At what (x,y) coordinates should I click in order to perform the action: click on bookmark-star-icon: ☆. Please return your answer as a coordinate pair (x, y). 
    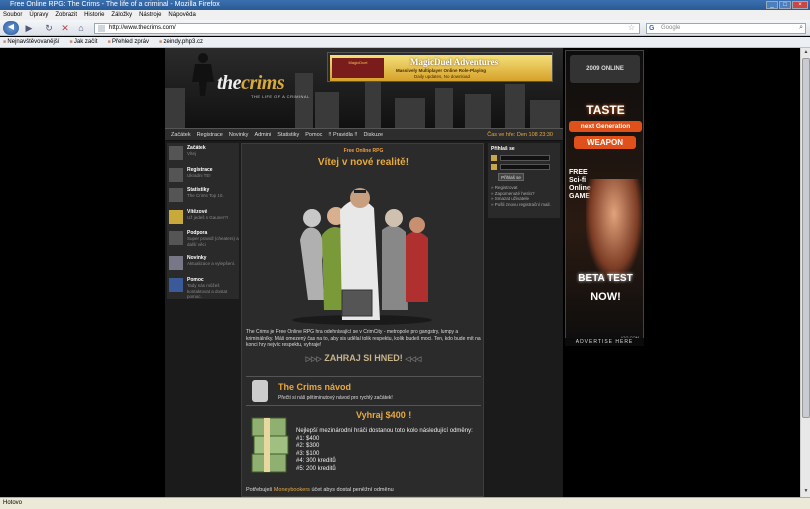
    Looking at the image, I should click on (631, 27).